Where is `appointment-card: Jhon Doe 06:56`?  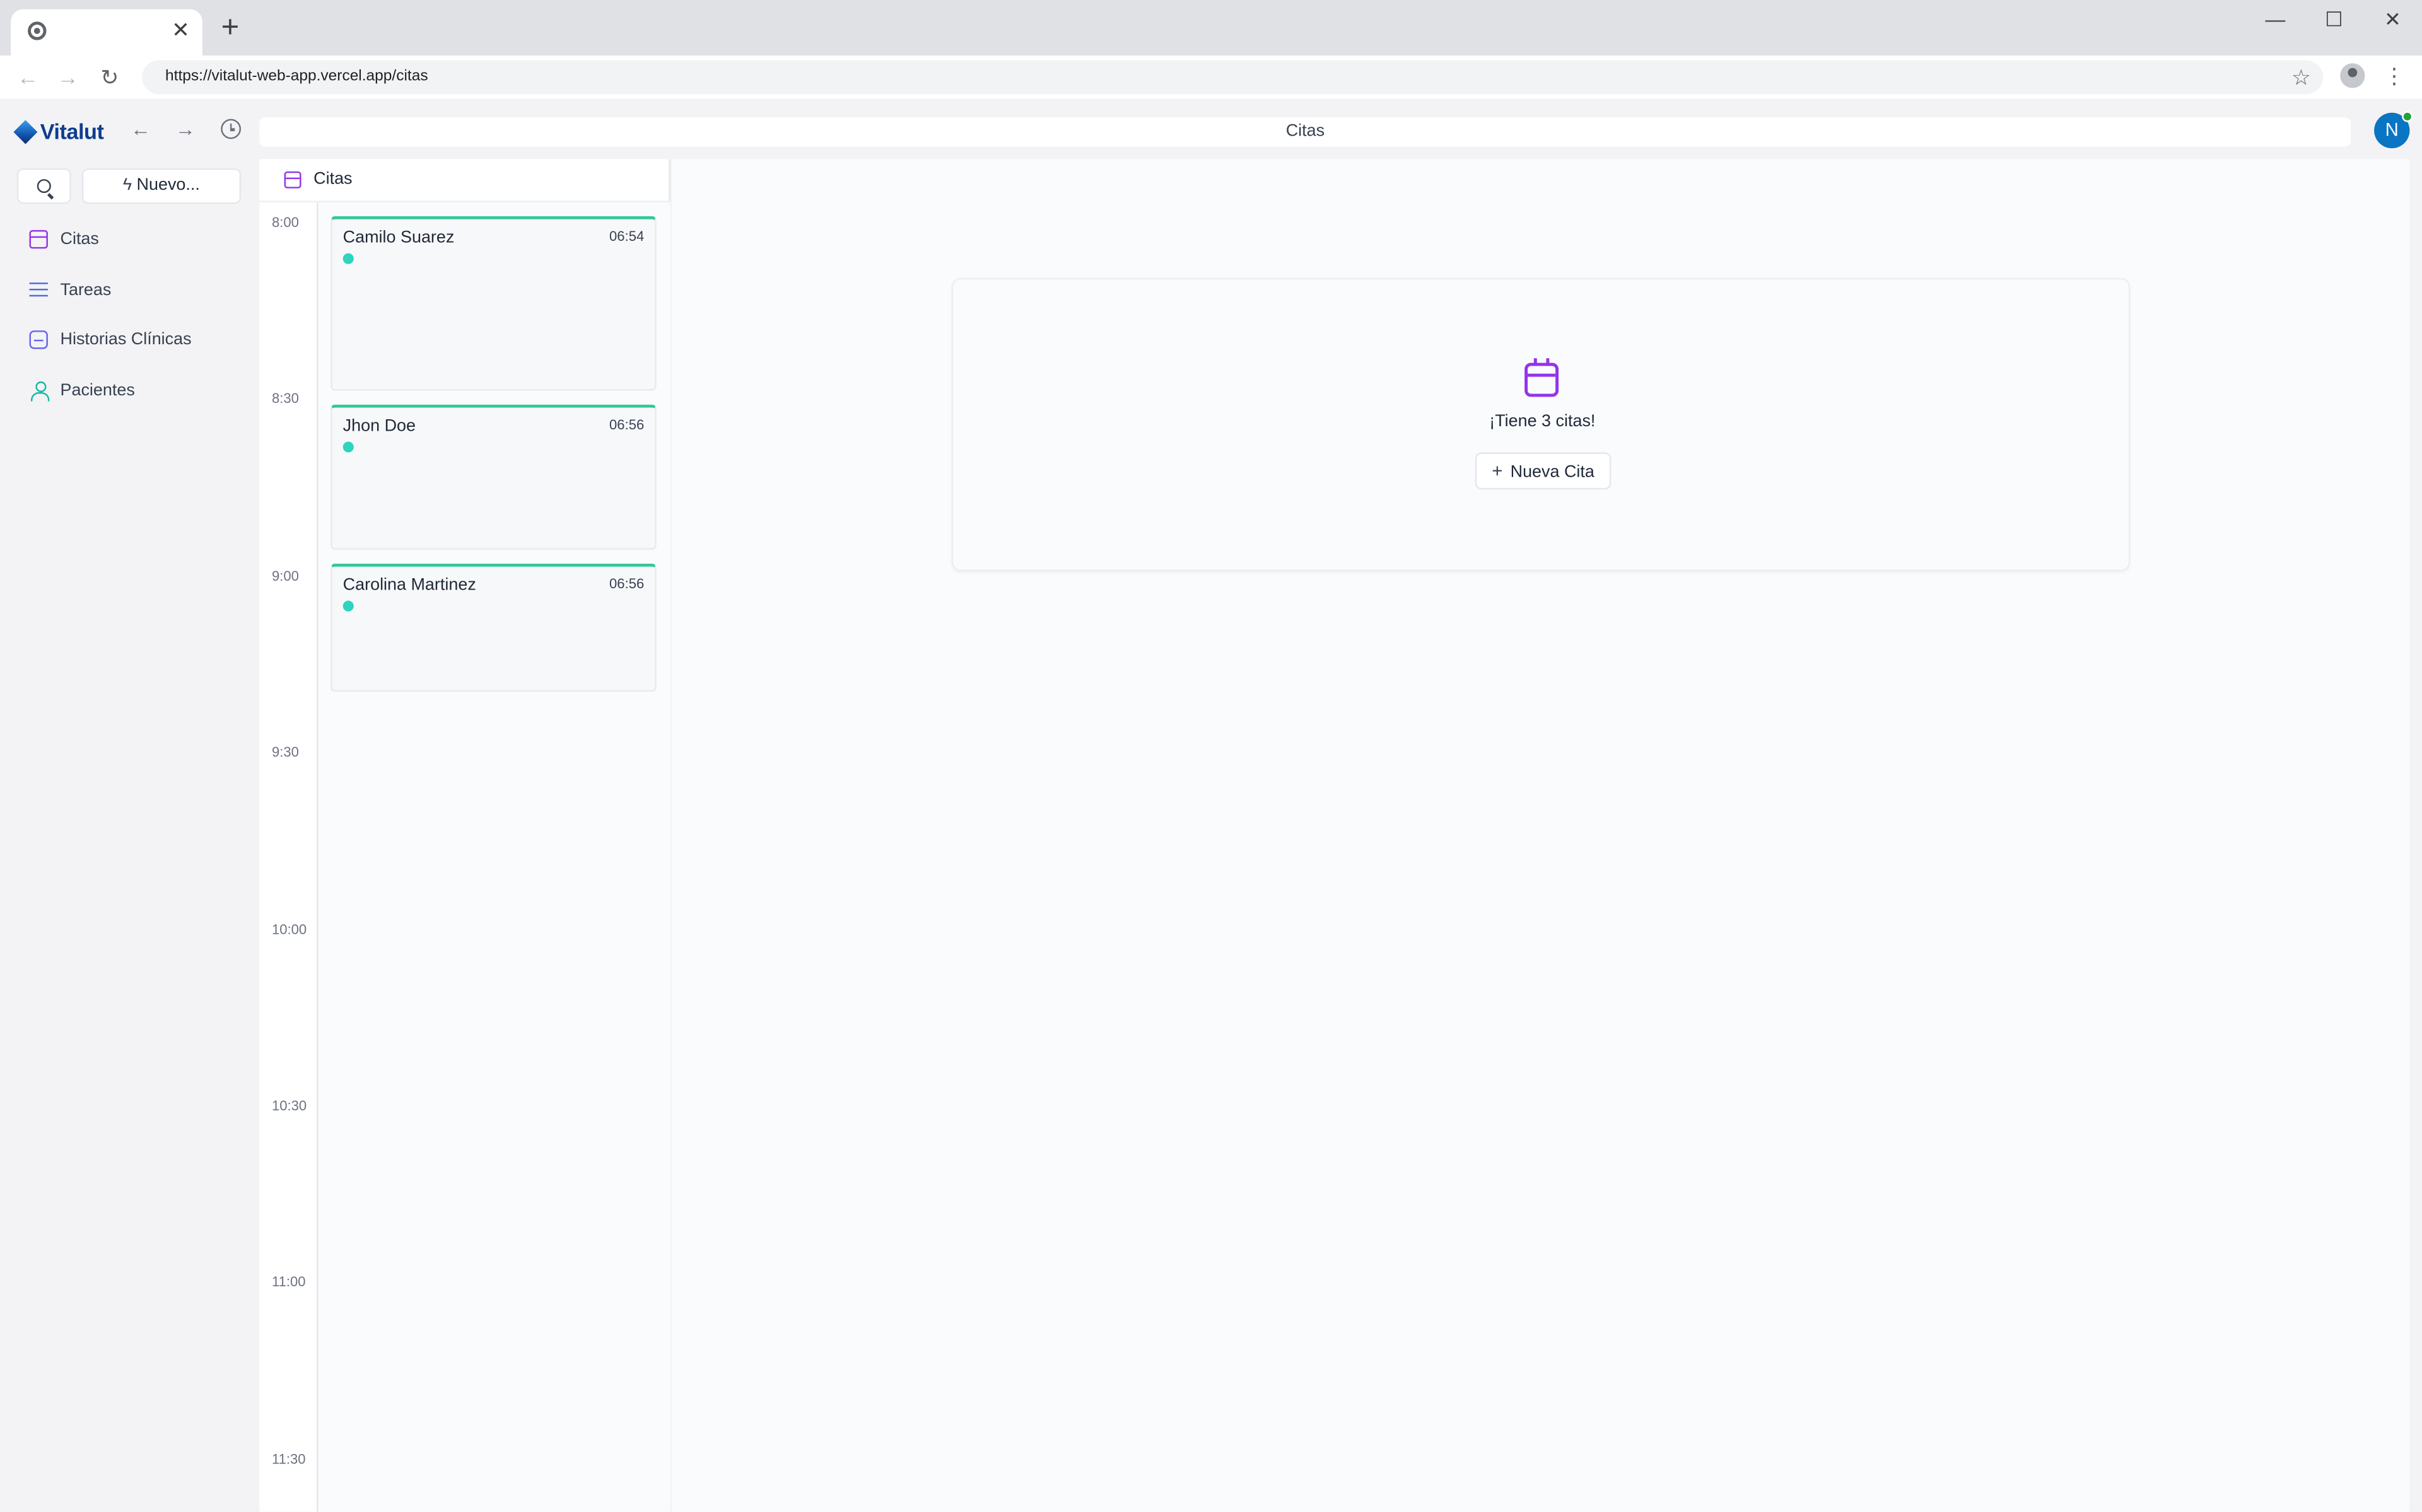 appointment-card: Jhon Doe 06:56 is located at coordinates (494, 477).